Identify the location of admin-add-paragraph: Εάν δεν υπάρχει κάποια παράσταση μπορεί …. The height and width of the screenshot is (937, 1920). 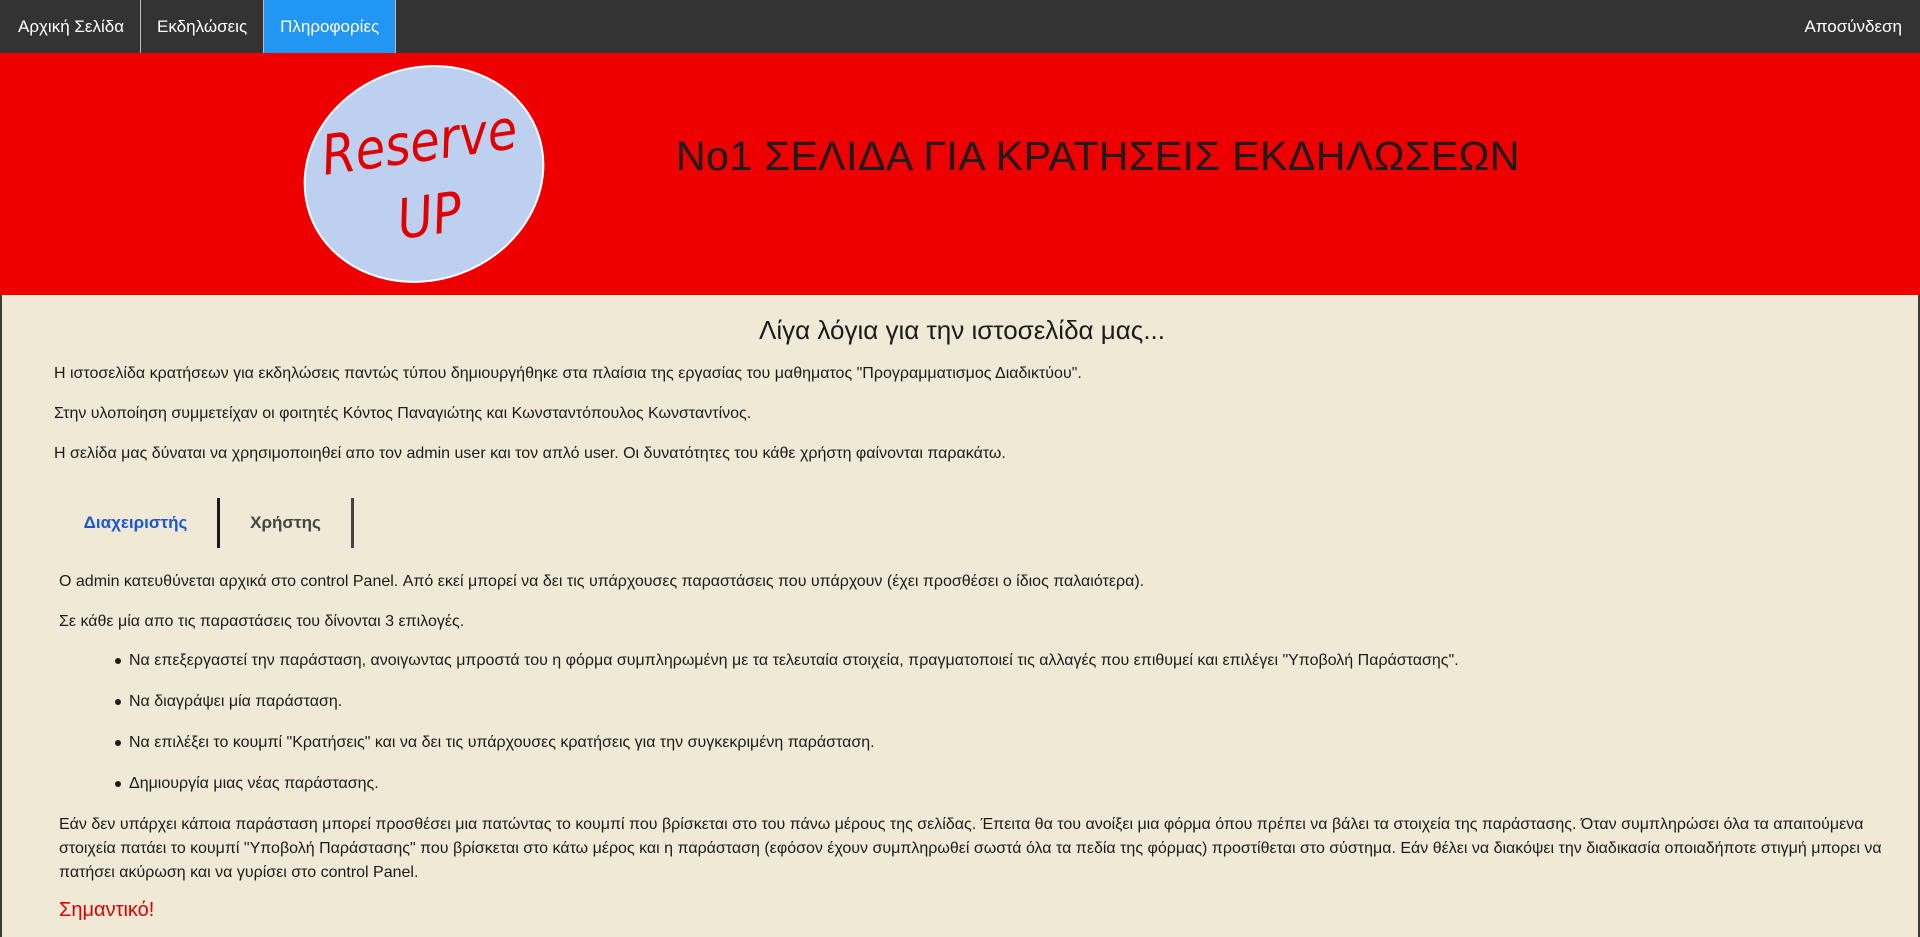
(970, 848).